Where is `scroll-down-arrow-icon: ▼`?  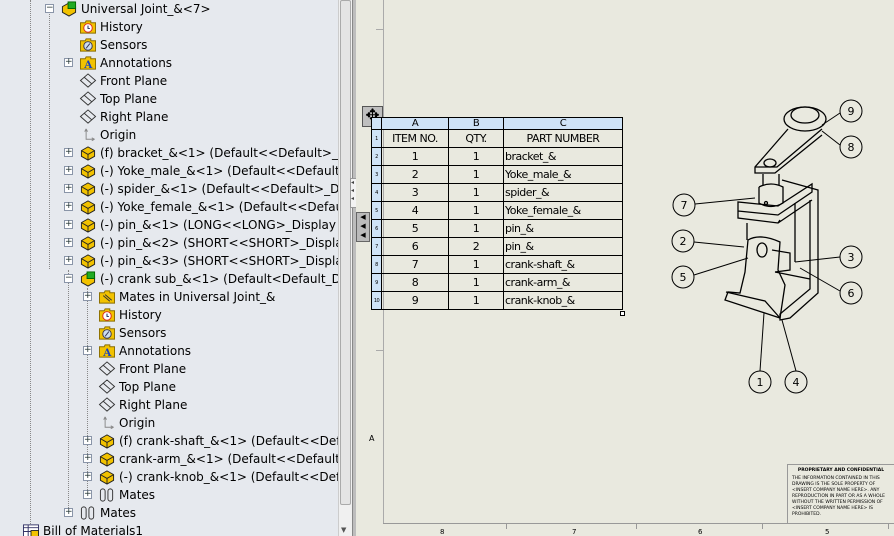 scroll-down-arrow-icon: ▼ is located at coordinates (343, 530).